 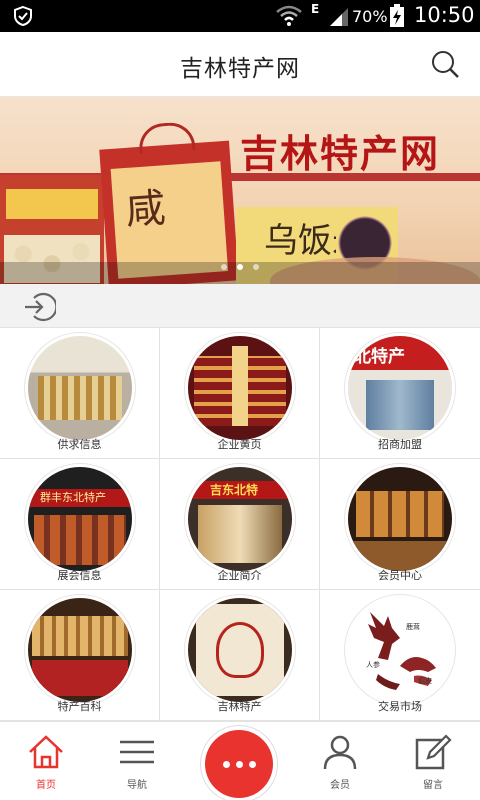 I want to click on grid-item-franchise: 北特产 招商加盟, so click(x=400, y=393).